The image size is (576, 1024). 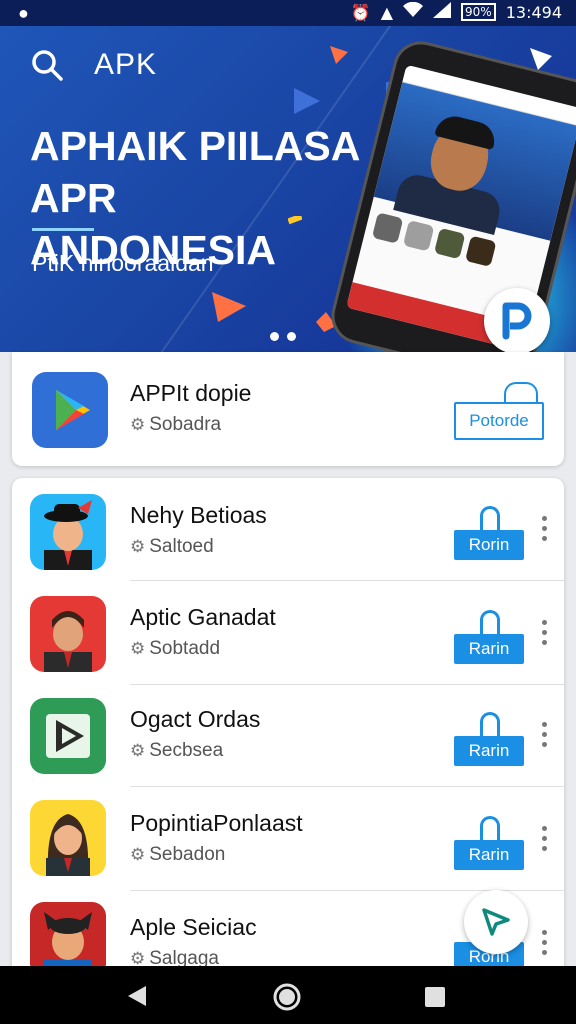 I want to click on carousel-dots, so click(x=283, y=336).